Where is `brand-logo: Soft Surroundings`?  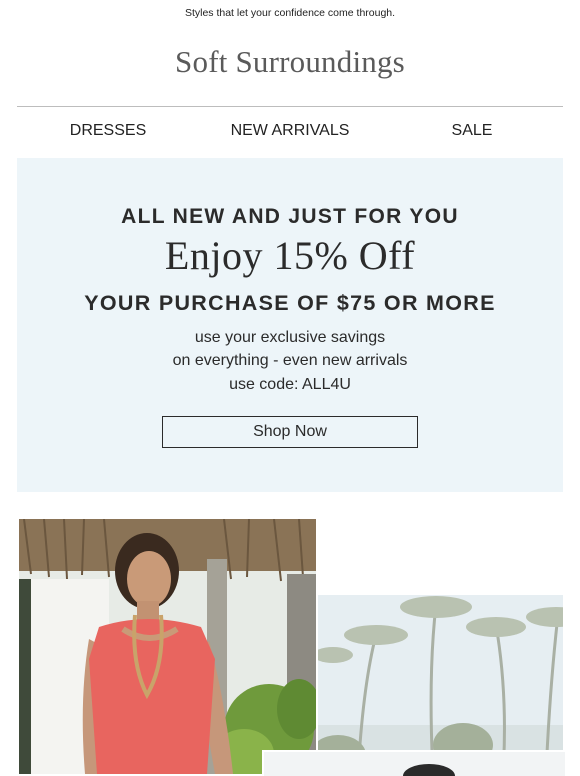
brand-logo: Soft Surroundings is located at coordinates (290, 62).